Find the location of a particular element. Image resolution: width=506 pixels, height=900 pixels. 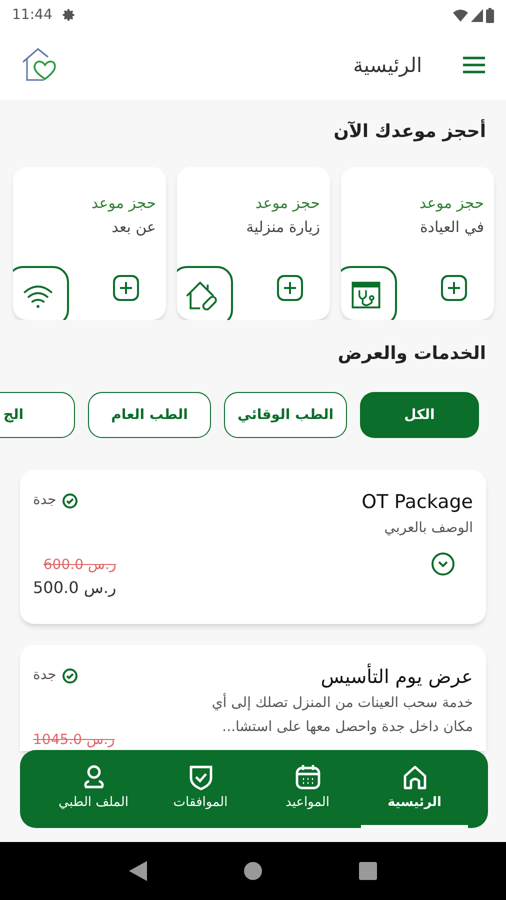

service-description: الوصف بالعربي is located at coordinates (428, 528).